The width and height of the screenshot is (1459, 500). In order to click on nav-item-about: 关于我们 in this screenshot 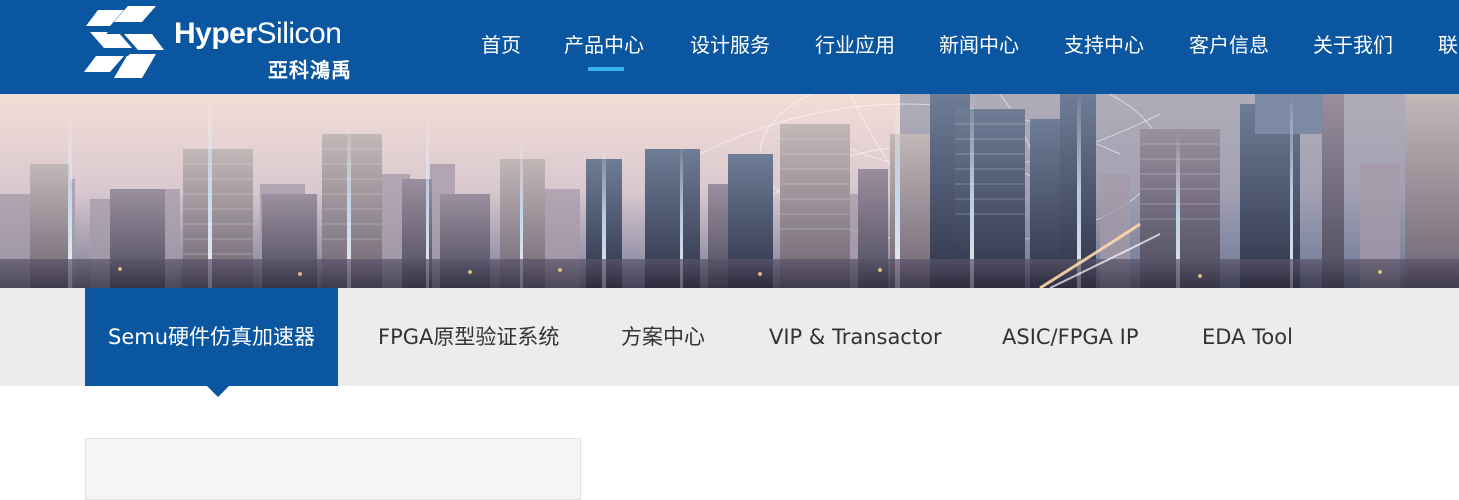, I will do `click(1353, 43)`.